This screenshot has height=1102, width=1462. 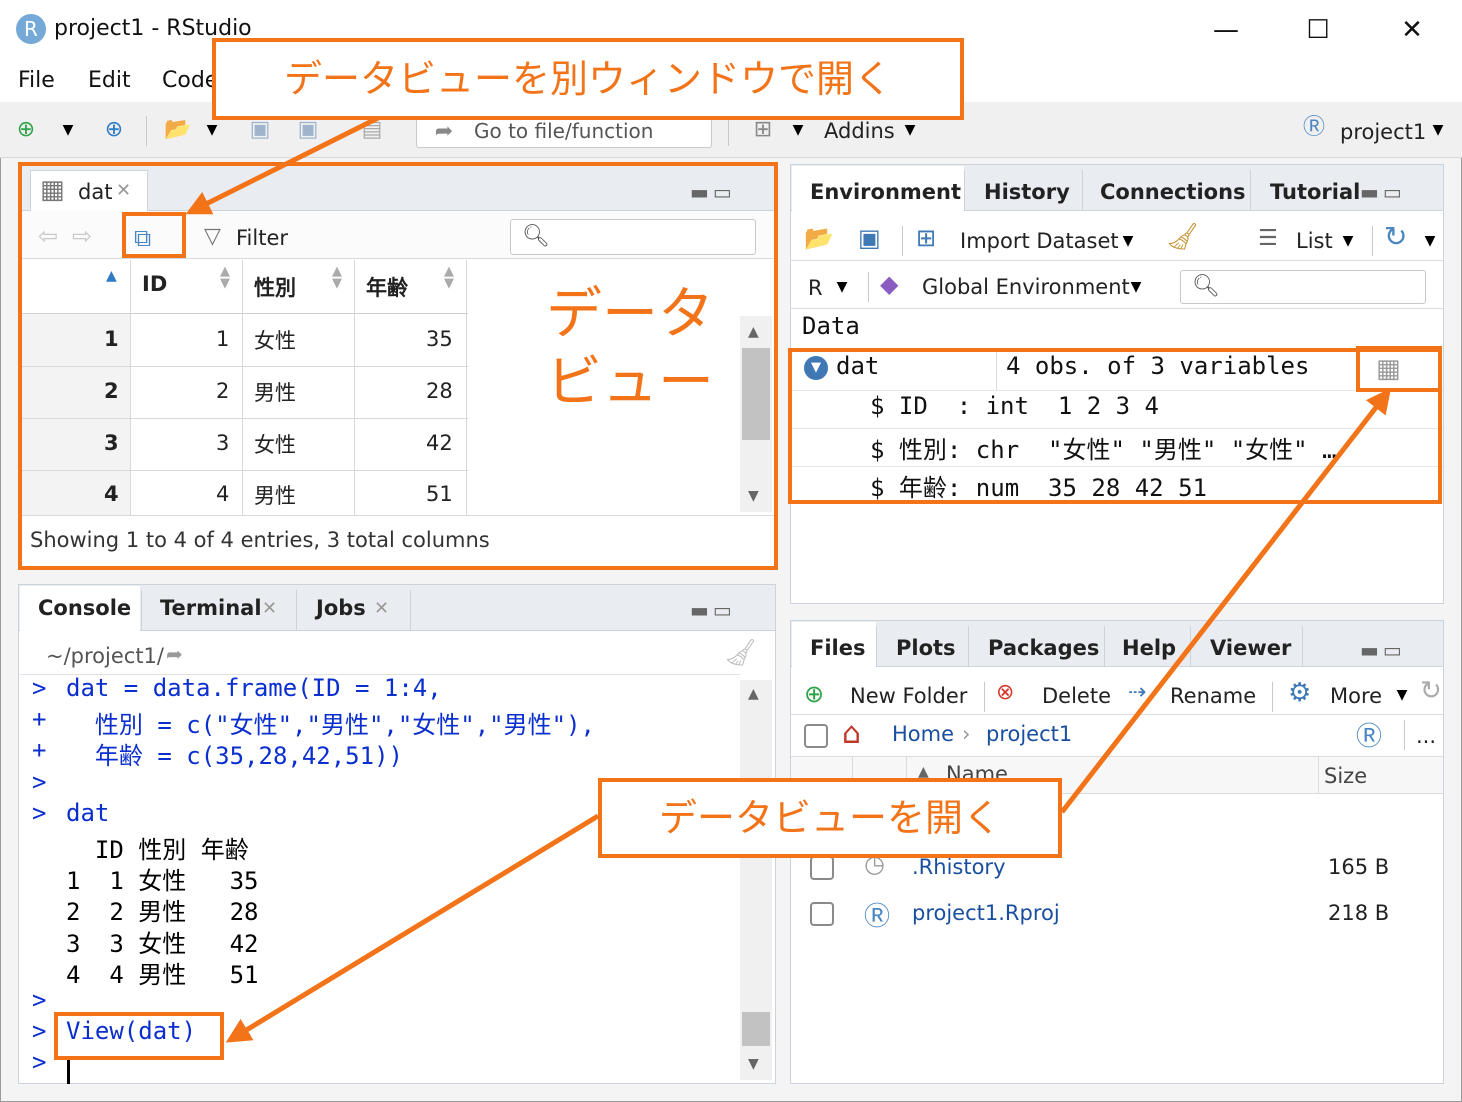 What do you see at coordinates (412, 928) in the screenshot?
I see `arrow-to-view-command` at bounding box center [412, 928].